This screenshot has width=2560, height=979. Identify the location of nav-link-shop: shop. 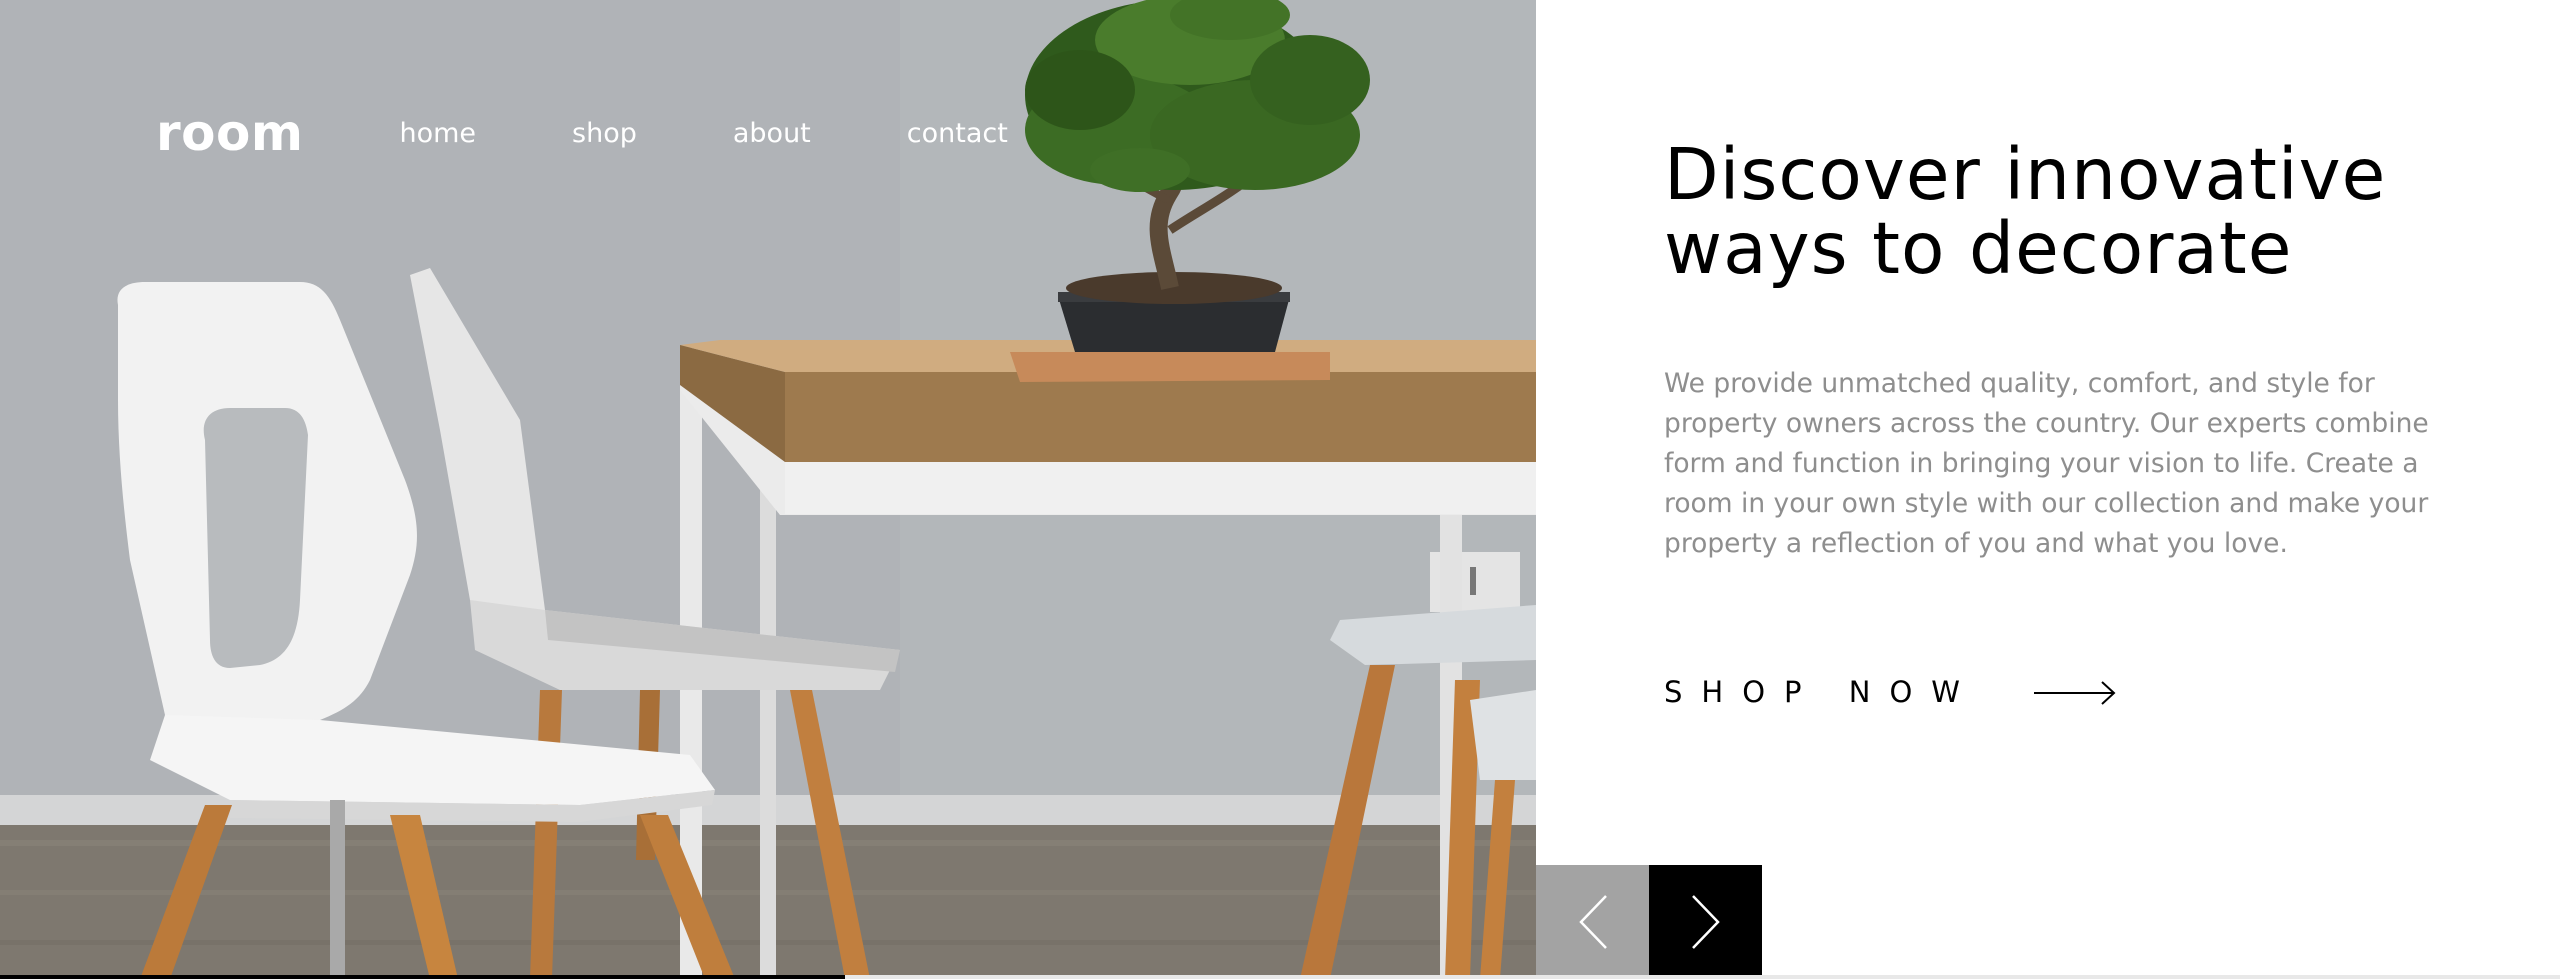
(604, 133).